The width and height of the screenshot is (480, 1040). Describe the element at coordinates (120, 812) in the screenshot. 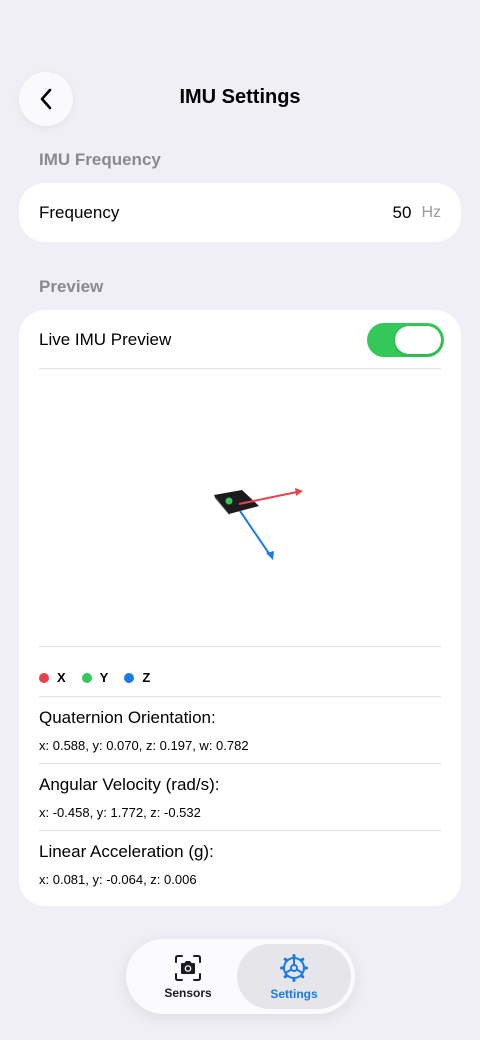

I see `metric-value: x: -0.458, y: 1.772, z: -0.532` at that location.